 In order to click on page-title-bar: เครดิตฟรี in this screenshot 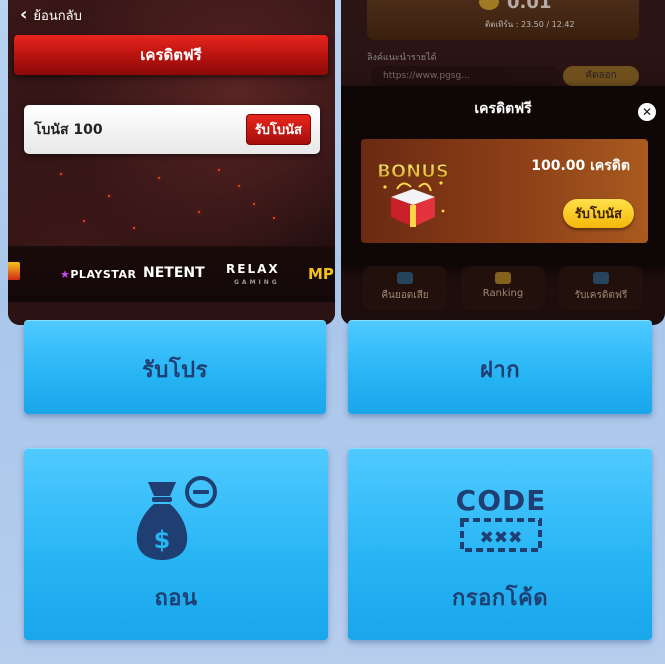, I will do `click(171, 55)`.